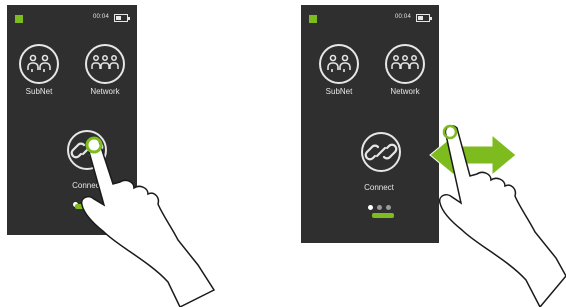  What do you see at coordinates (497, 215) in the screenshot?
I see `swipe-hand-icon` at bounding box center [497, 215].